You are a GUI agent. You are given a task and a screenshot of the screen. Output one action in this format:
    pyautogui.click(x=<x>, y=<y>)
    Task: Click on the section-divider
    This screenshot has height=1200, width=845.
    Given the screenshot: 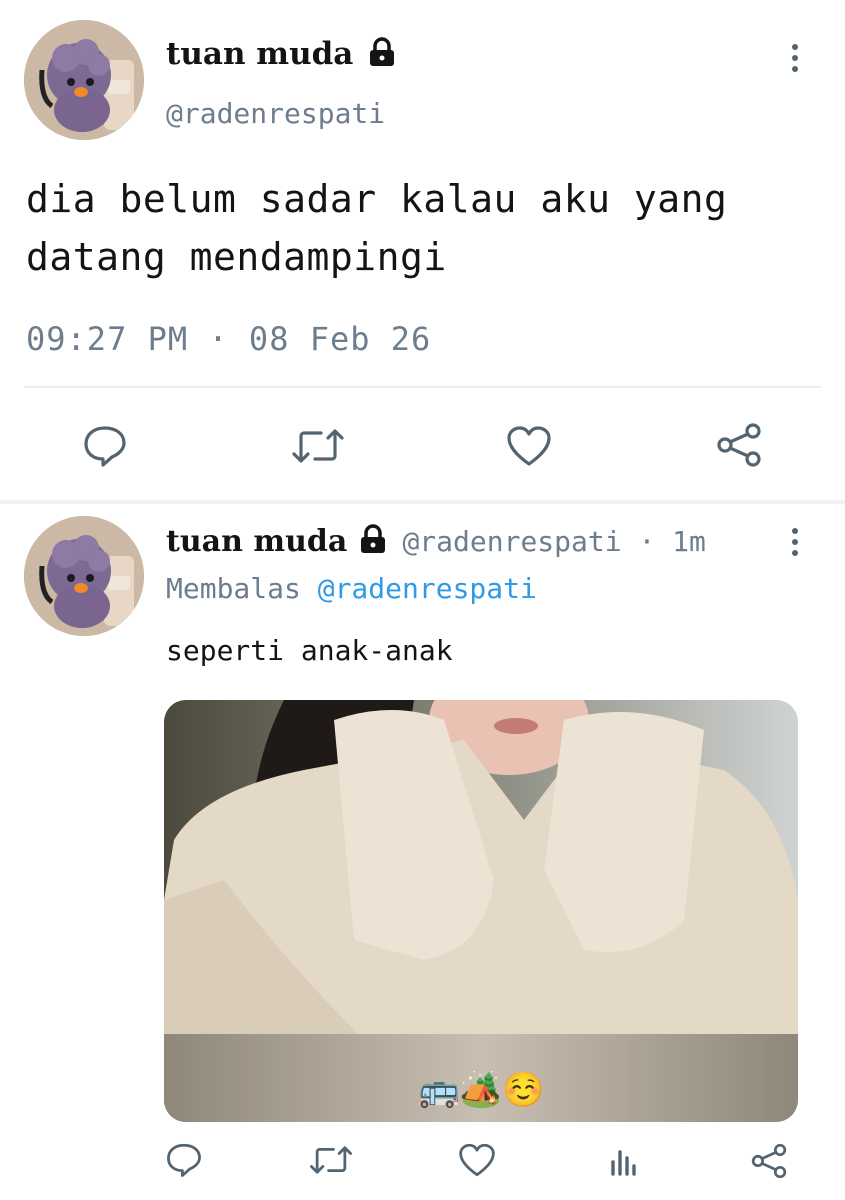 What is the action you would take?
    pyautogui.click(x=422, y=502)
    